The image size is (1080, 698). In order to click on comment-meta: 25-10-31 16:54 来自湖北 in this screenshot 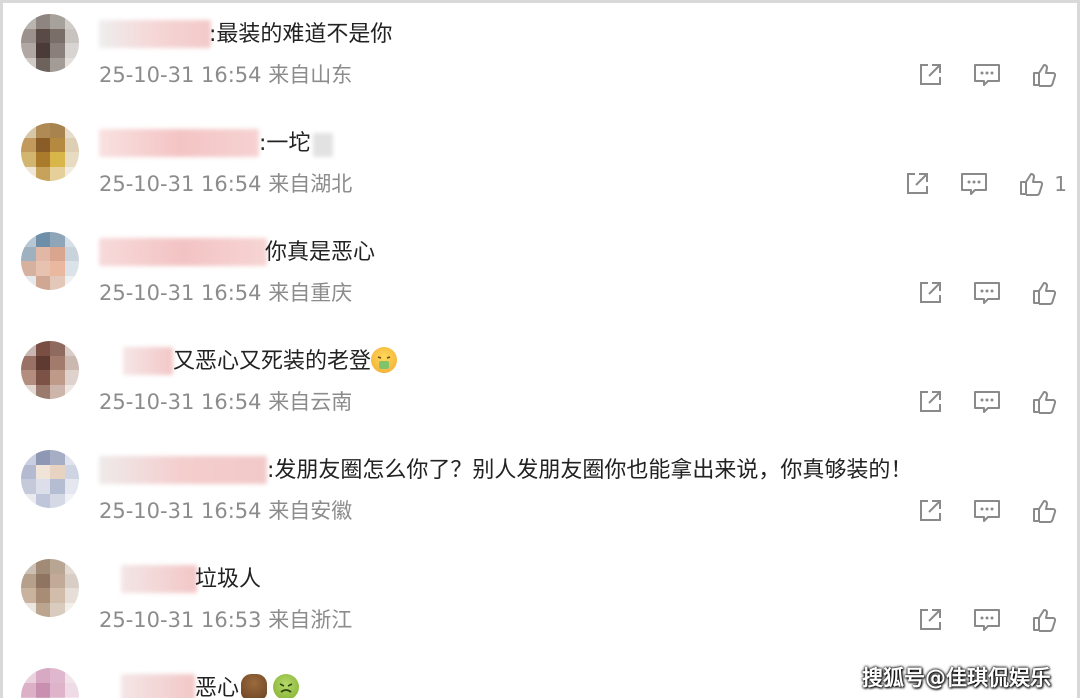, I will do `click(226, 184)`.